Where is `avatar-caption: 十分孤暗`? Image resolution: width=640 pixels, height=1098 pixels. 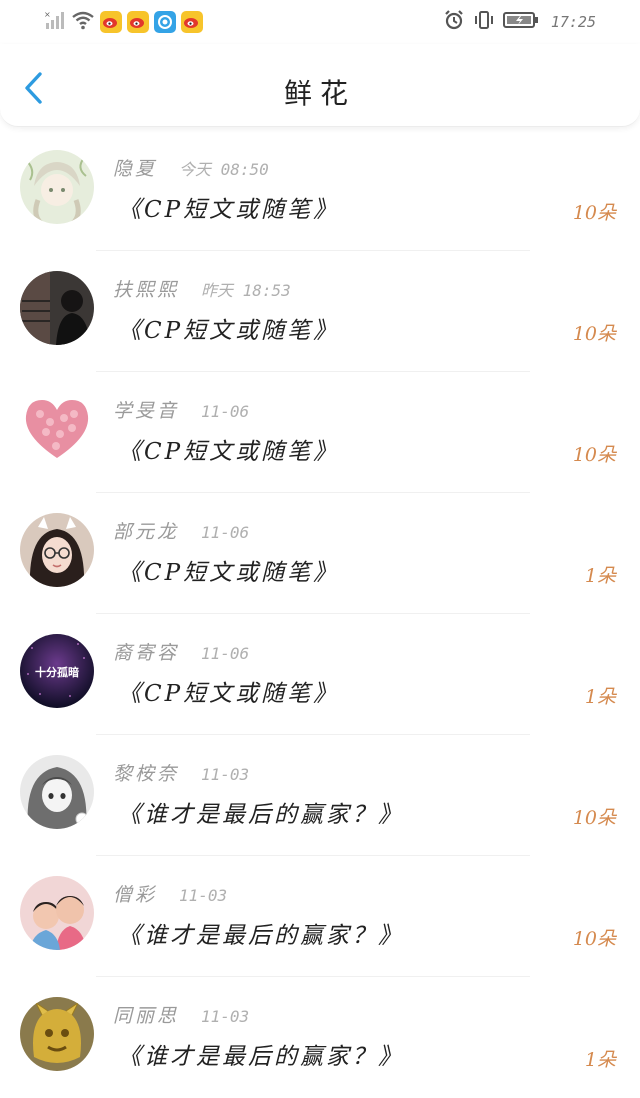
avatar-caption: 十分孤暗 is located at coordinates (57, 672).